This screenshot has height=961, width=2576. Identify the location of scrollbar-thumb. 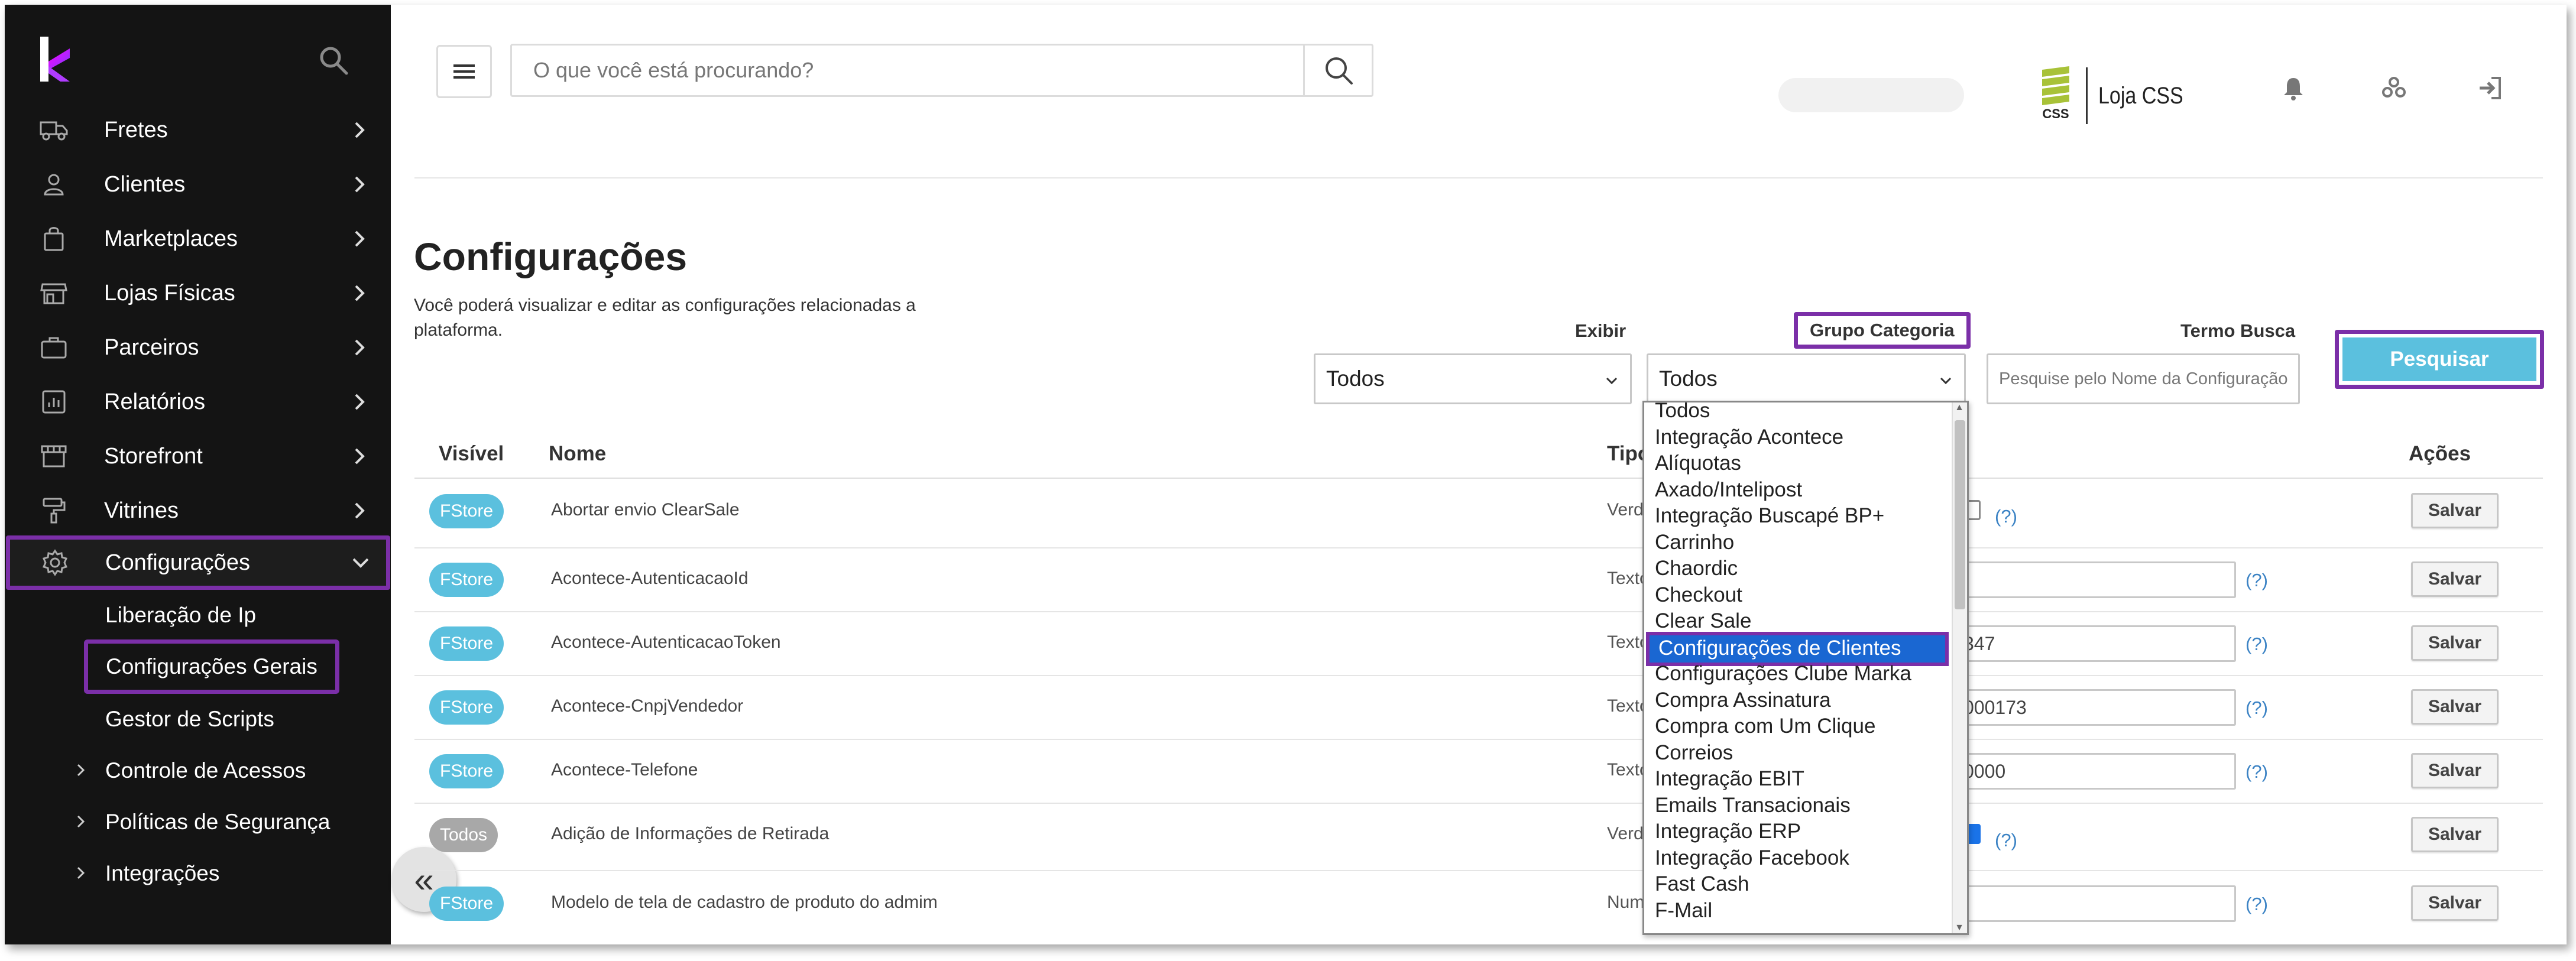
(1960, 514).